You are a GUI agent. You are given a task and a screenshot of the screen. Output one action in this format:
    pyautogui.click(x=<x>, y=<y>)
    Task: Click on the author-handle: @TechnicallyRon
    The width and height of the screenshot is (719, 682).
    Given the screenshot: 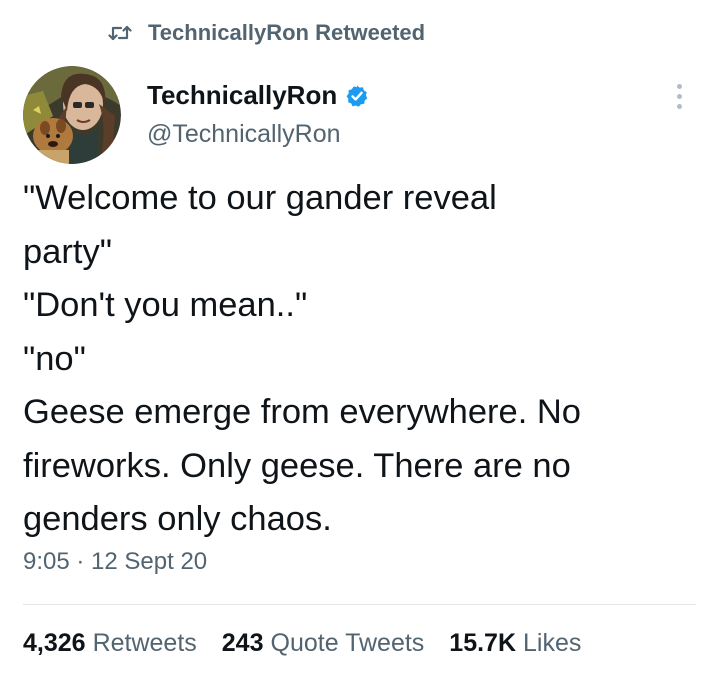 What is the action you would take?
    pyautogui.click(x=258, y=134)
    